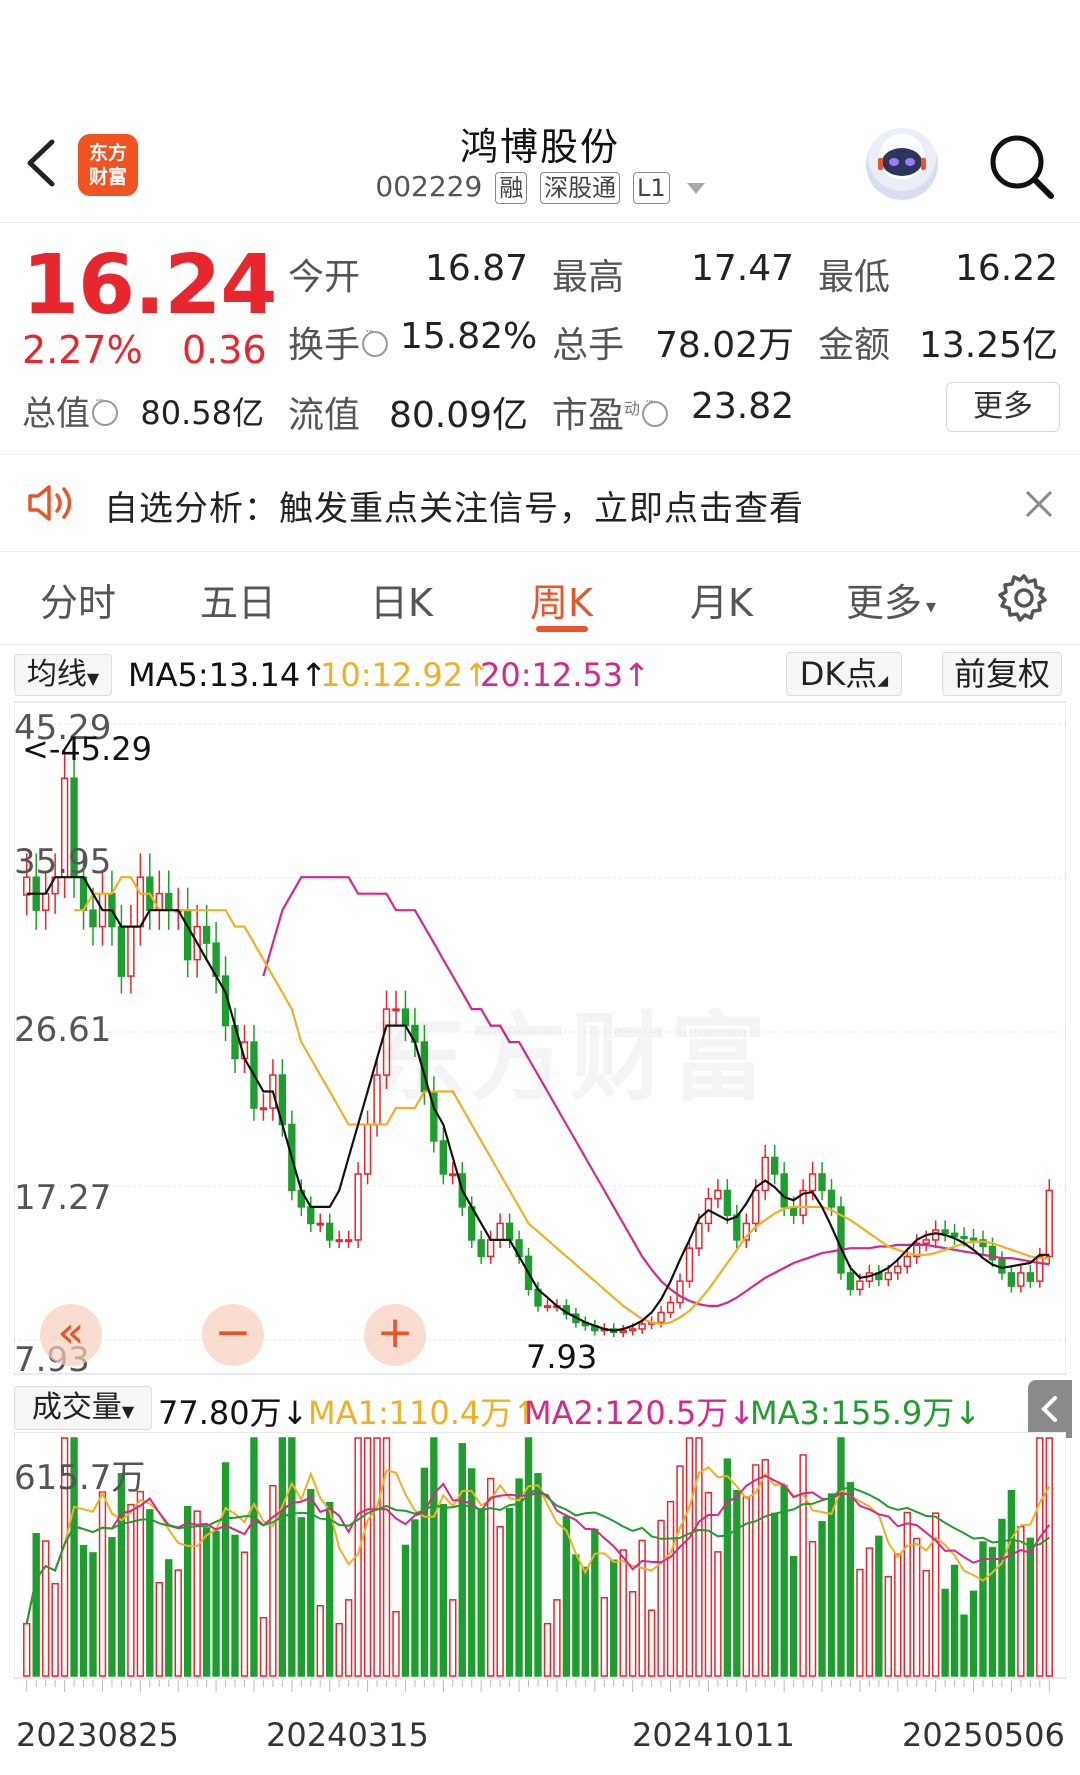  What do you see at coordinates (742, 268) in the screenshot?
I see `high-value: 17.47` at bounding box center [742, 268].